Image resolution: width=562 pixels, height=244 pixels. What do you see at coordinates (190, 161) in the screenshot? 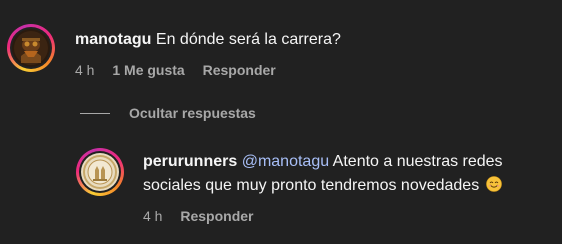
I see `reply-username: perurunners` at bounding box center [190, 161].